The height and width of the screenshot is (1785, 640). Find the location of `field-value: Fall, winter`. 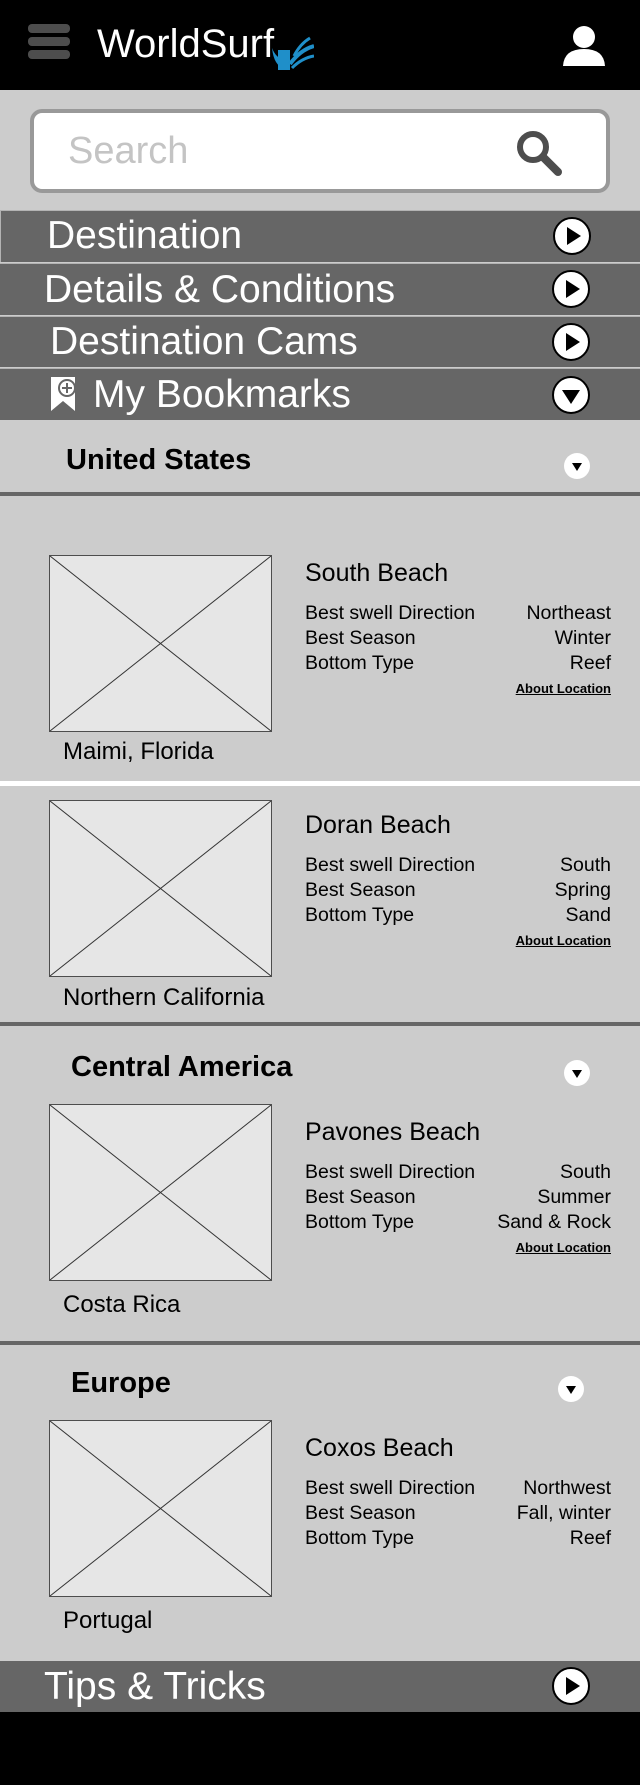

field-value: Fall, winter is located at coordinates (563, 1513).